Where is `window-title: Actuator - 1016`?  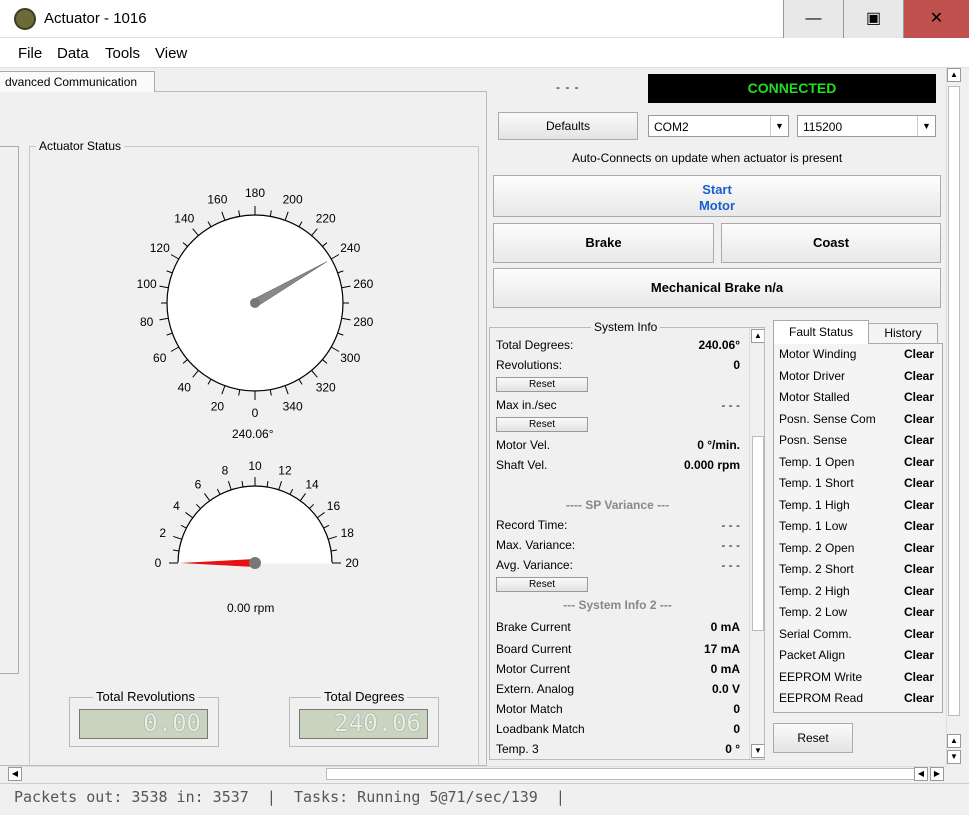
window-title: Actuator - 1016 is located at coordinates (95, 18).